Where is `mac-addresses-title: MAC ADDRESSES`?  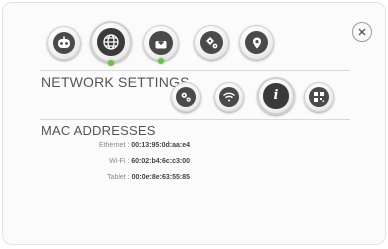
mac-addresses-title: MAC ADDRESSES is located at coordinates (98, 130).